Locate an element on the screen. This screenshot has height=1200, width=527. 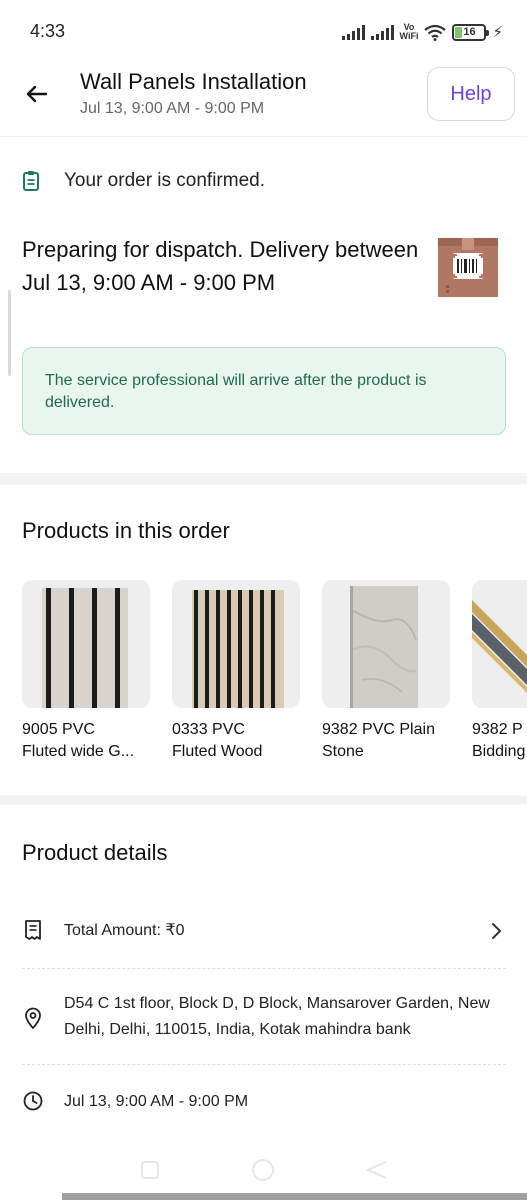
location-pin-icon is located at coordinates (33, 1018).